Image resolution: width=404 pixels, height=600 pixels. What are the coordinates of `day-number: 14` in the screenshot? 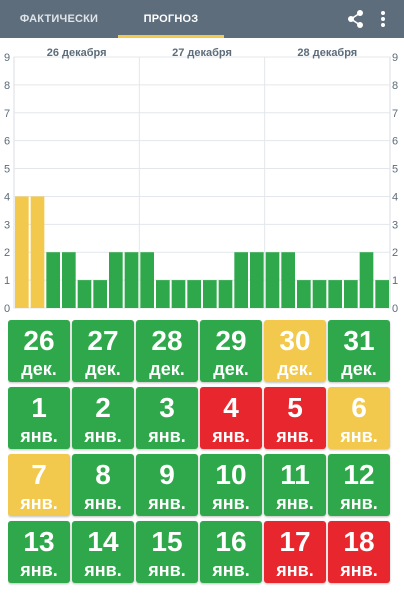 It's located at (103, 541).